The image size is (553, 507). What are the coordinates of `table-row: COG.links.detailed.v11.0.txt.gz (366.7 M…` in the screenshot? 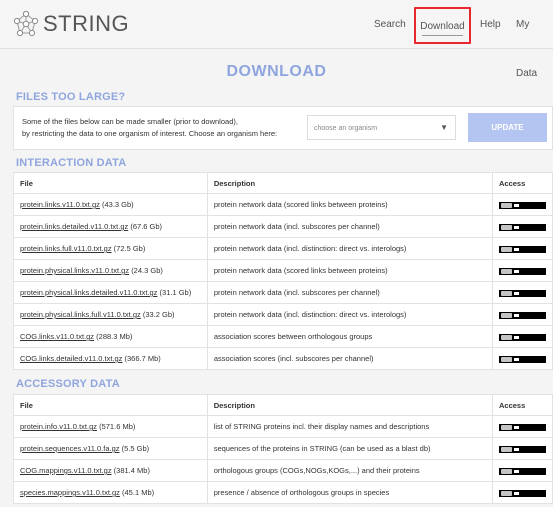 It's located at (283, 358).